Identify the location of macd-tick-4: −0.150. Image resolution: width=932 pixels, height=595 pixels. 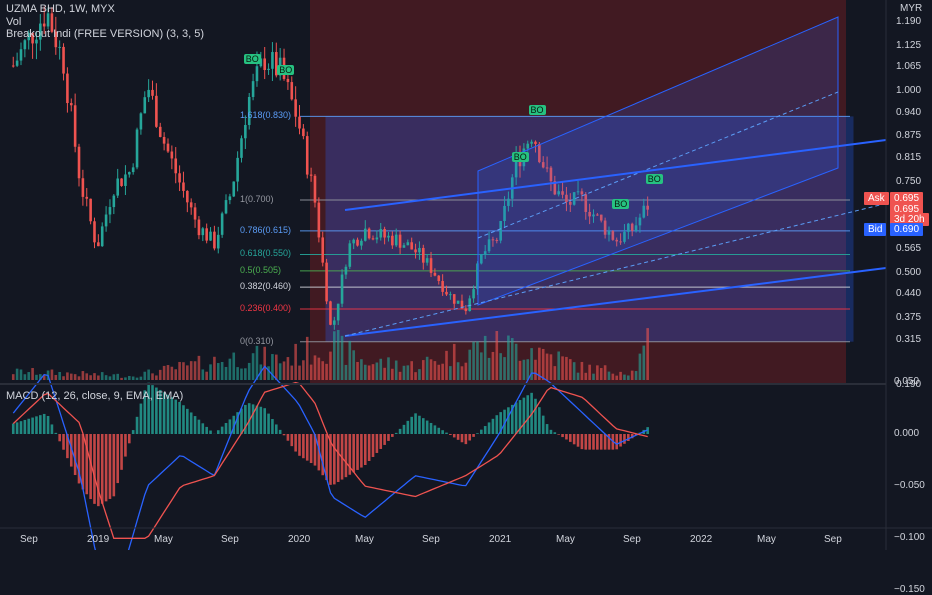
(909, 589).